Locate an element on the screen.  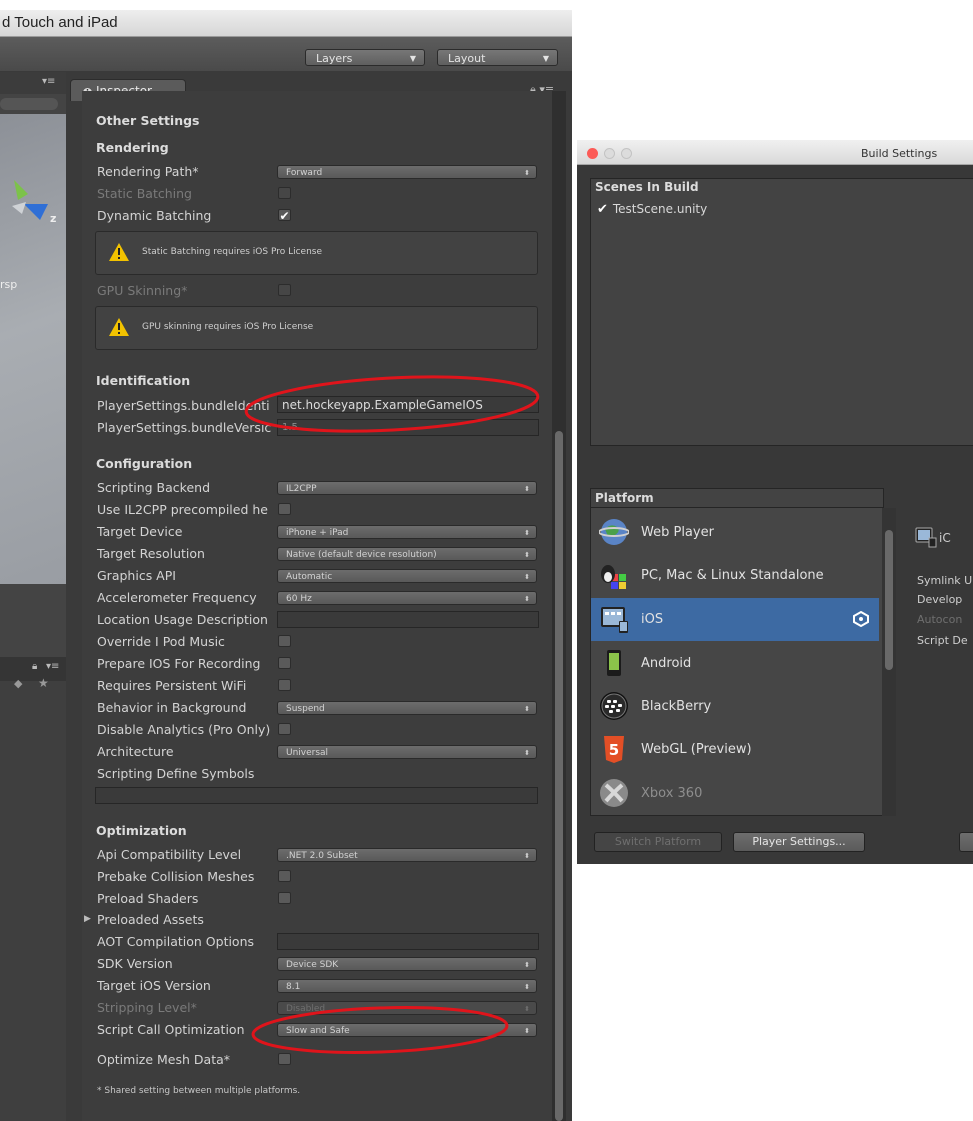
ios-device-icon is located at coordinates (926, 537).